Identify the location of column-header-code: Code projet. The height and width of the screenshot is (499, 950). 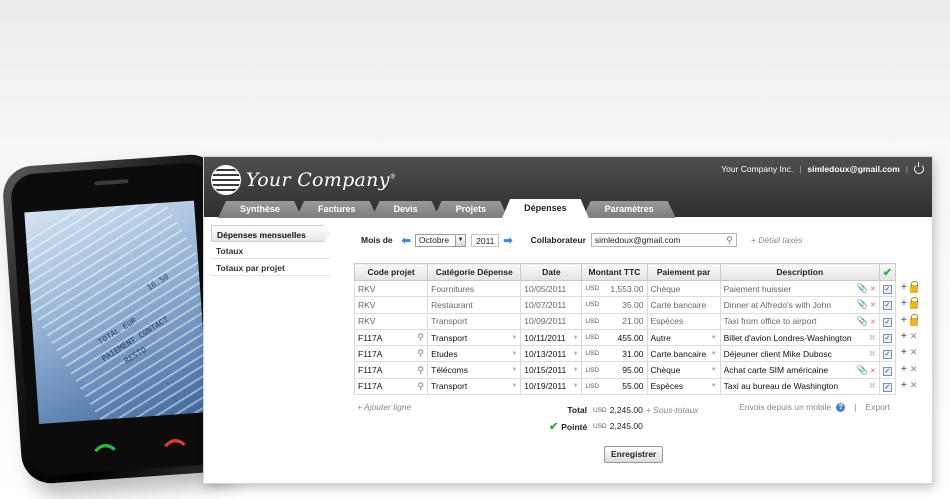
(391, 272).